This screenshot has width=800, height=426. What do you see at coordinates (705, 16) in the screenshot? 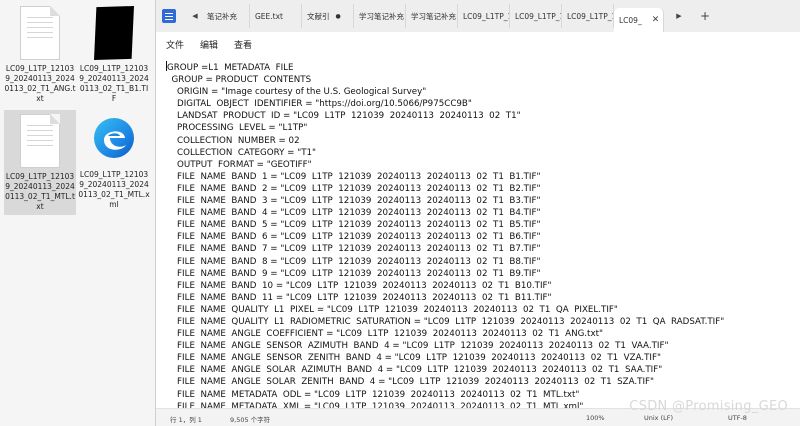
I see `new-tab-icon: +` at bounding box center [705, 16].